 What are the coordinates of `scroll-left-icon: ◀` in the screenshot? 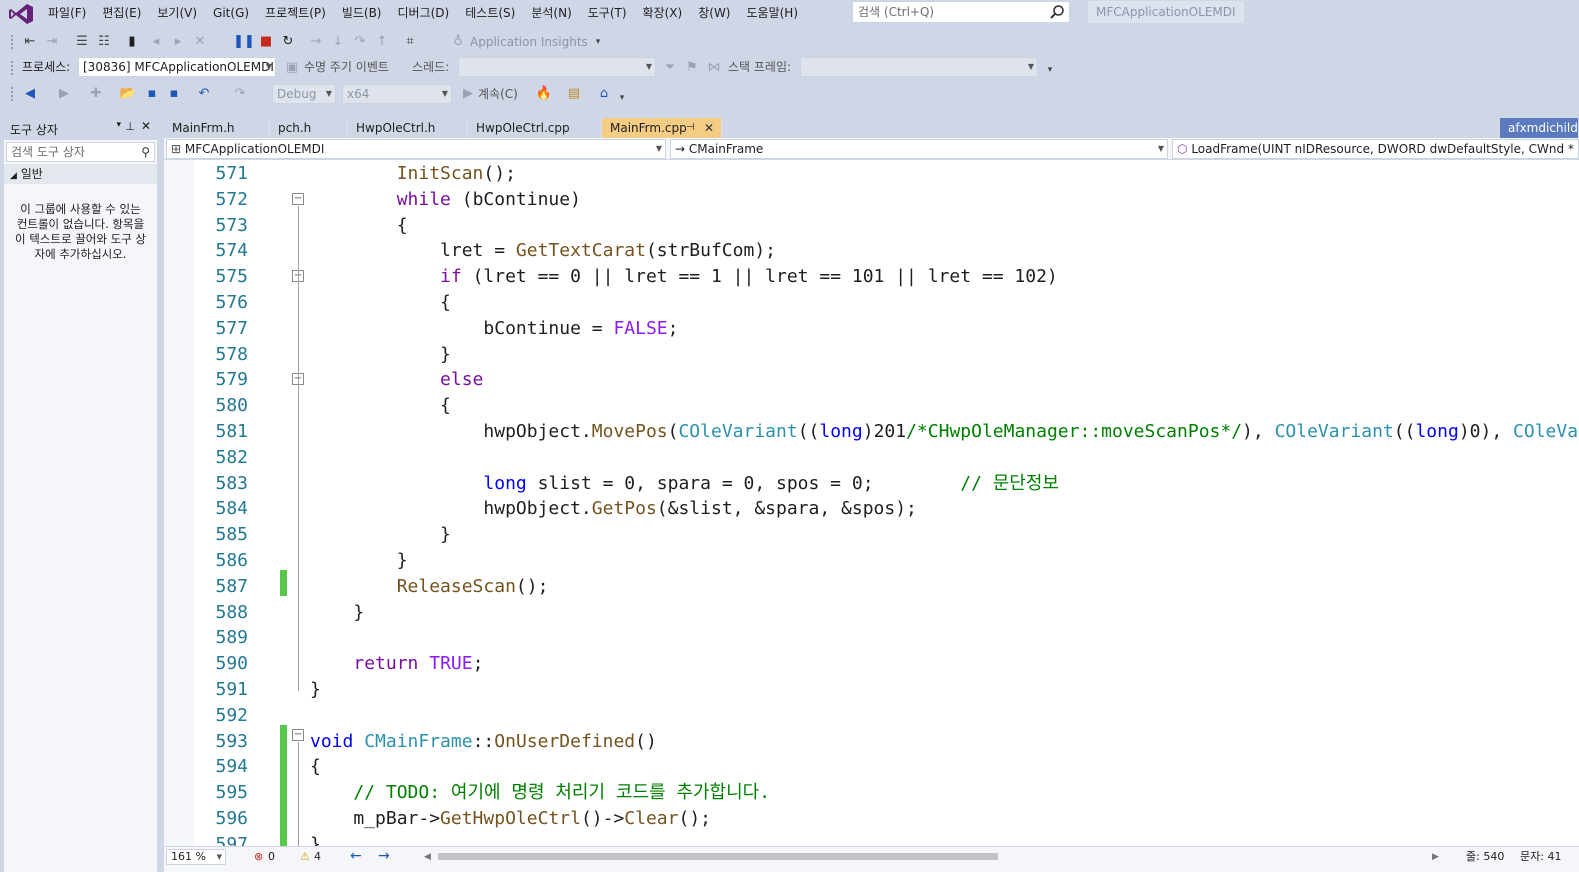 It's located at (427, 857).